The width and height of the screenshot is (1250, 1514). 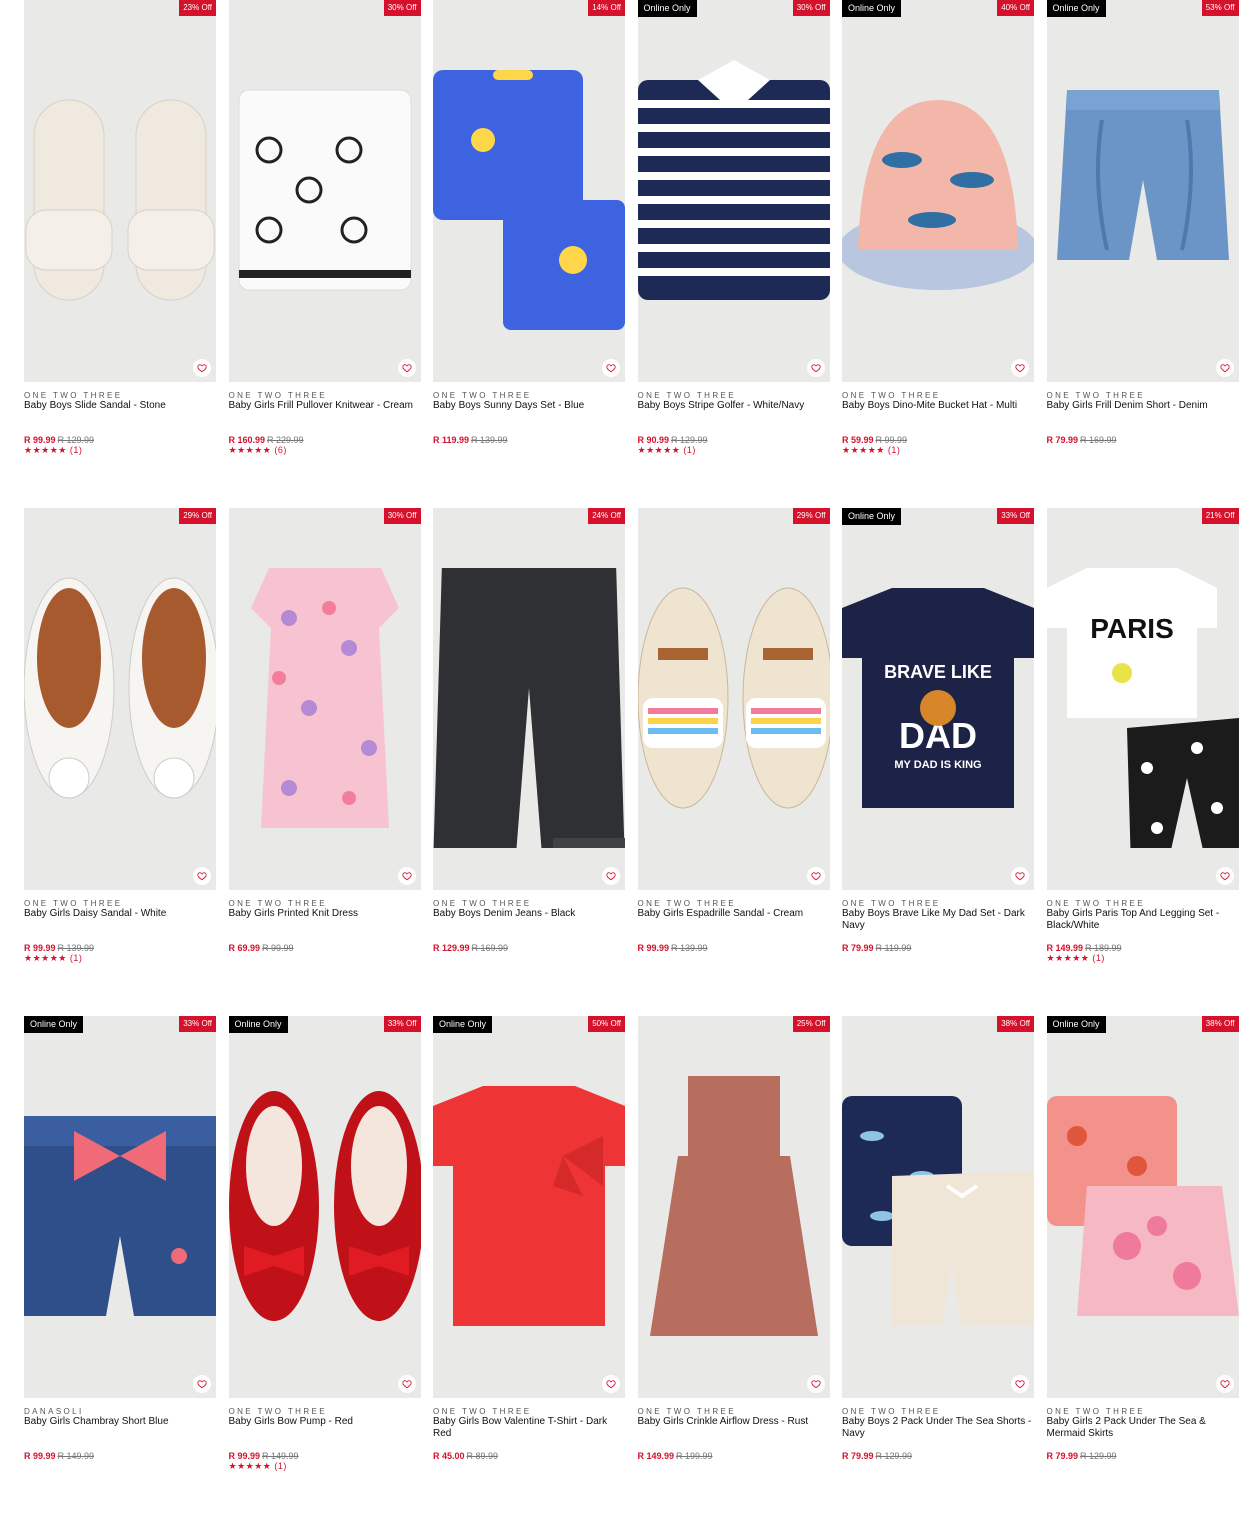 What do you see at coordinates (197, 516) in the screenshot?
I see `discount-badge: 29% Off` at bounding box center [197, 516].